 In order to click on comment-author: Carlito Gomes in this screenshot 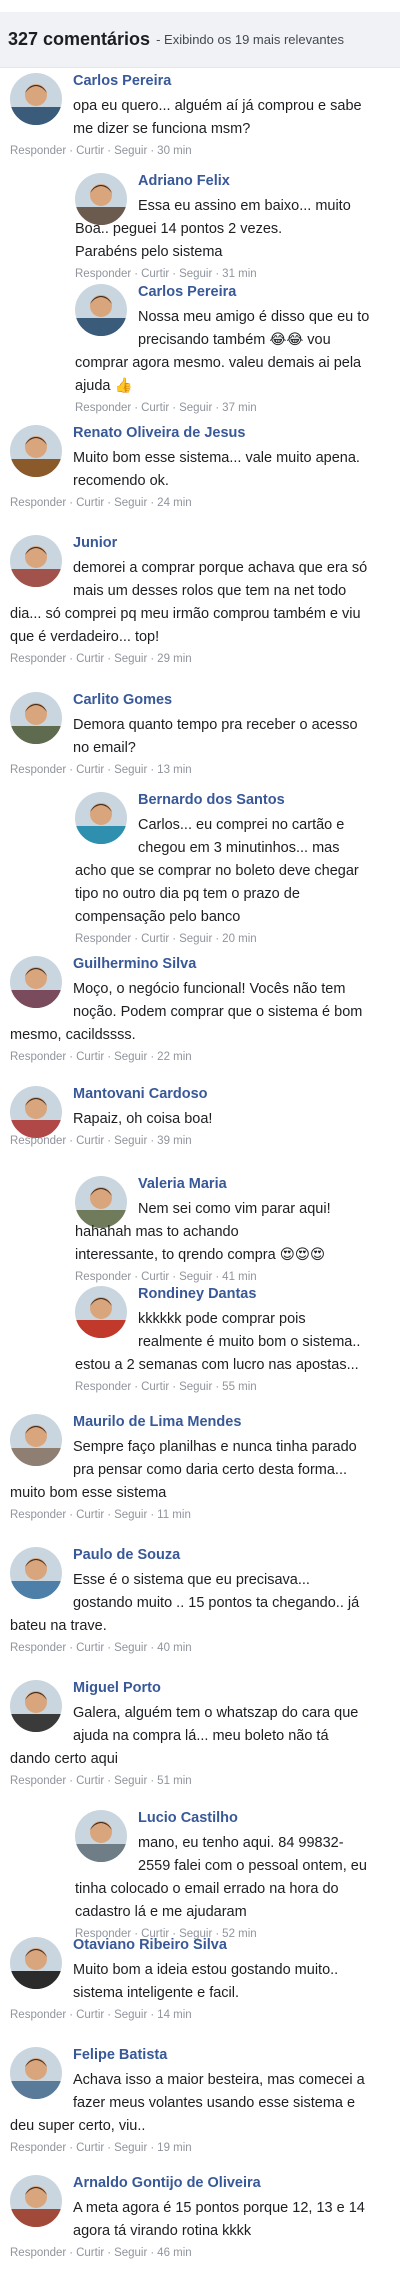, I will do `click(122, 700)`.